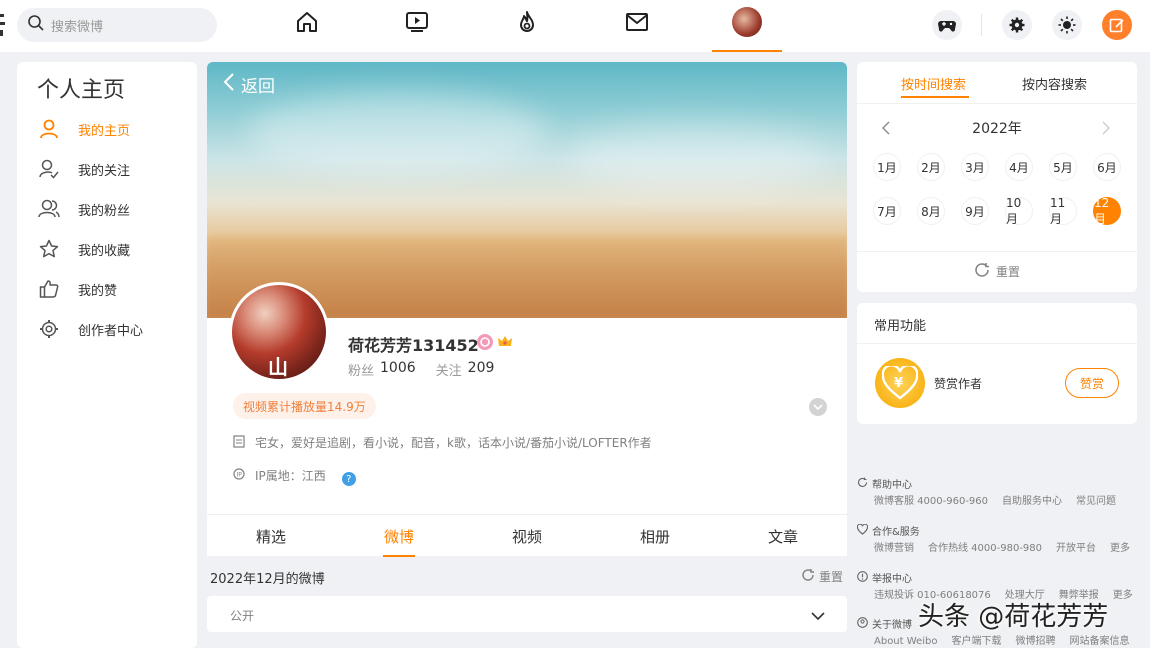  I want to click on sidebar-item-fans: 我的粉丝, so click(107, 209).